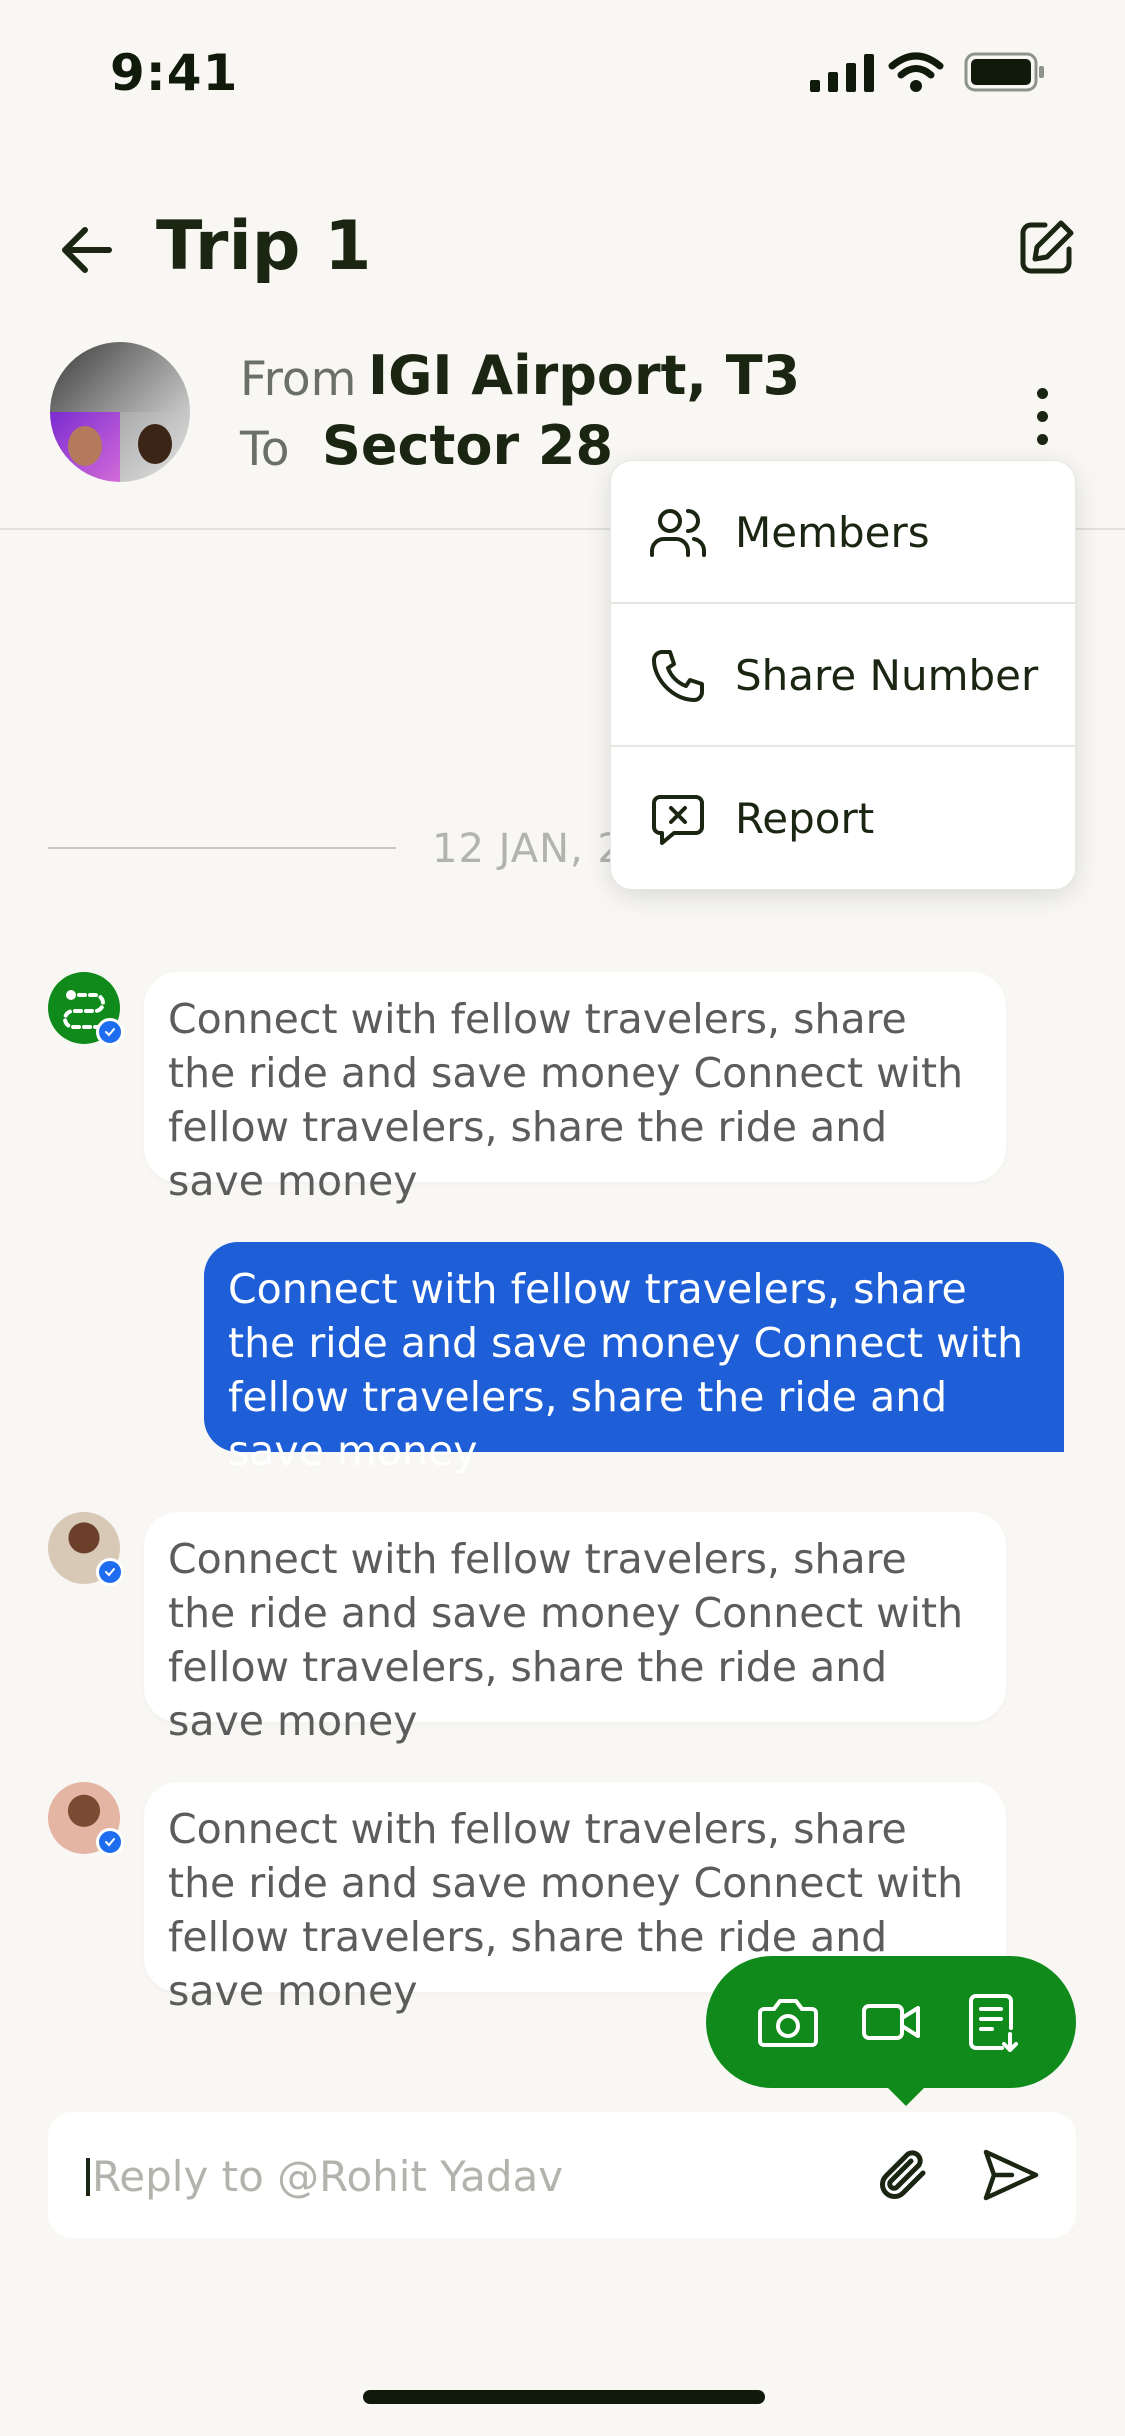 This screenshot has height=2436, width=1125. Describe the element at coordinates (678, 532) in the screenshot. I see `users-icon` at that location.